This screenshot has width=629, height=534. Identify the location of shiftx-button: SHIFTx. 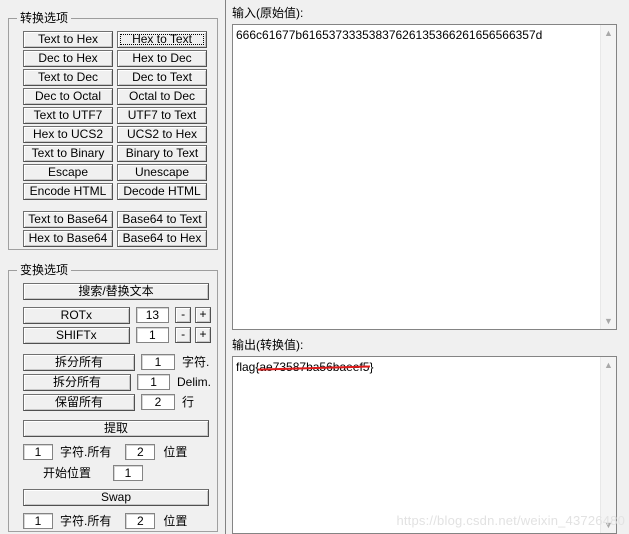
(76, 335).